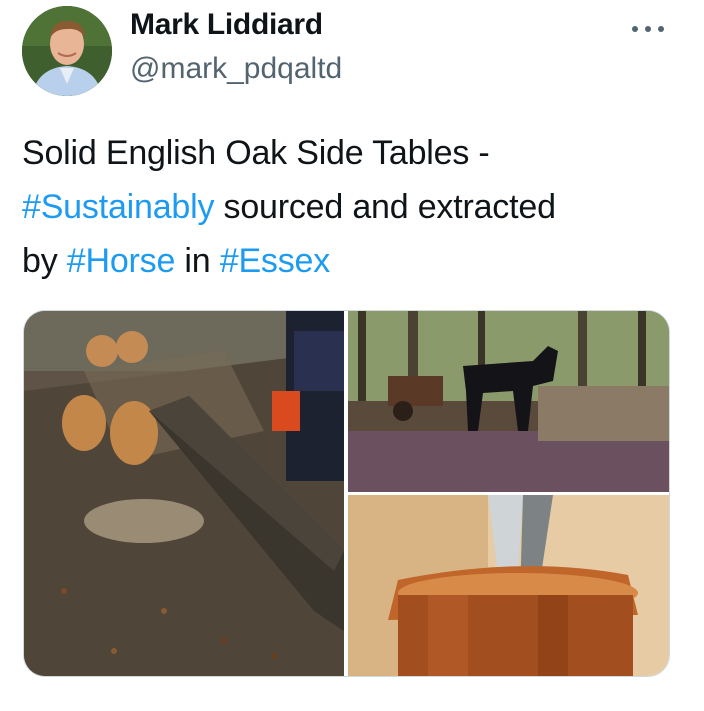  Describe the element at coordinates (236, 69) in the screenshot. I see `author-handle: @mark_pdqaltd` at that location.